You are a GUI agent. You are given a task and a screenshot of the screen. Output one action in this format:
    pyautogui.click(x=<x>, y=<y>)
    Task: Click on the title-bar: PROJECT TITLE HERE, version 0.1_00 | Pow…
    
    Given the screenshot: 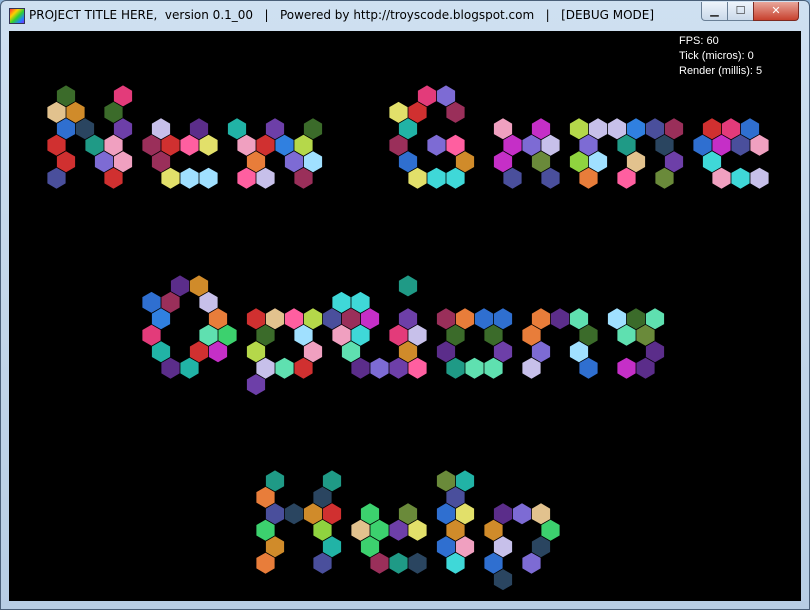 What is the action you would take?
    pyautogui.click(x=405, y=16)
    